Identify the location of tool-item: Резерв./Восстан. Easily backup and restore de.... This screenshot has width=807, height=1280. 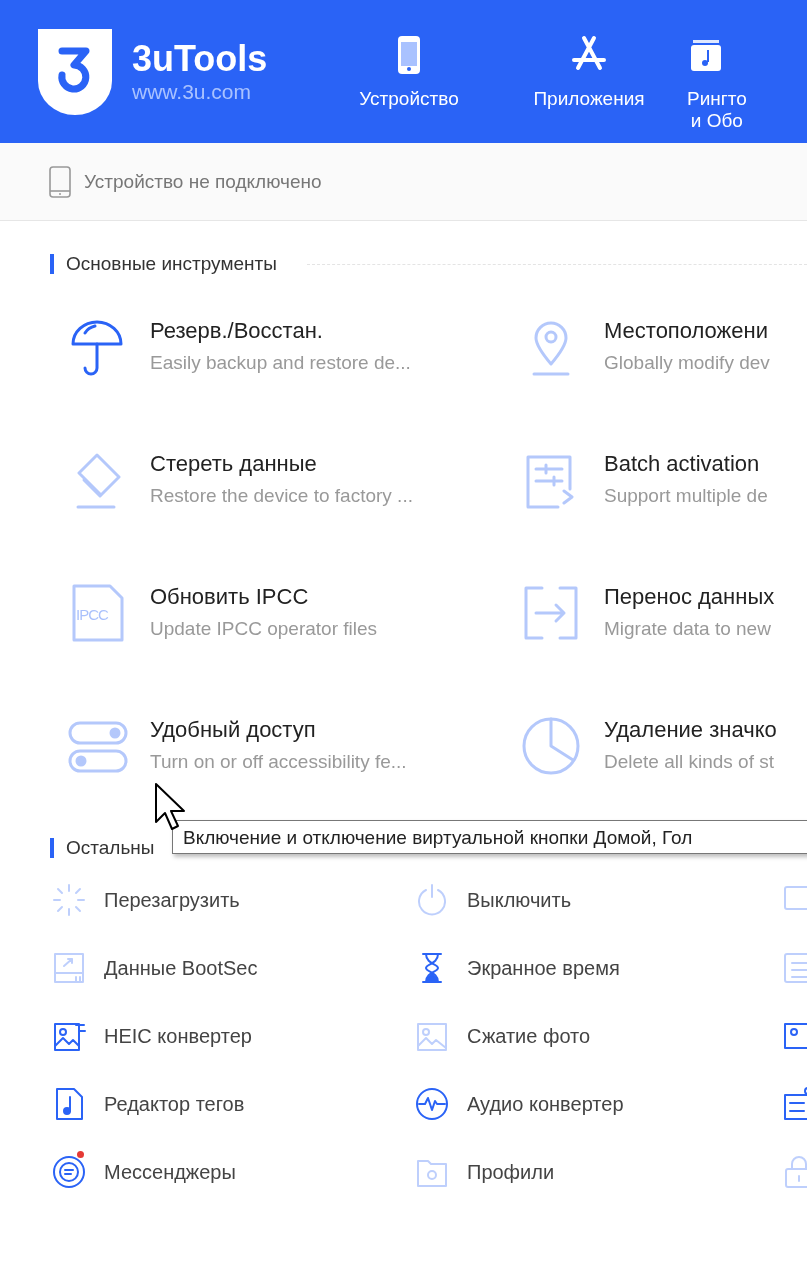
(293, 347).